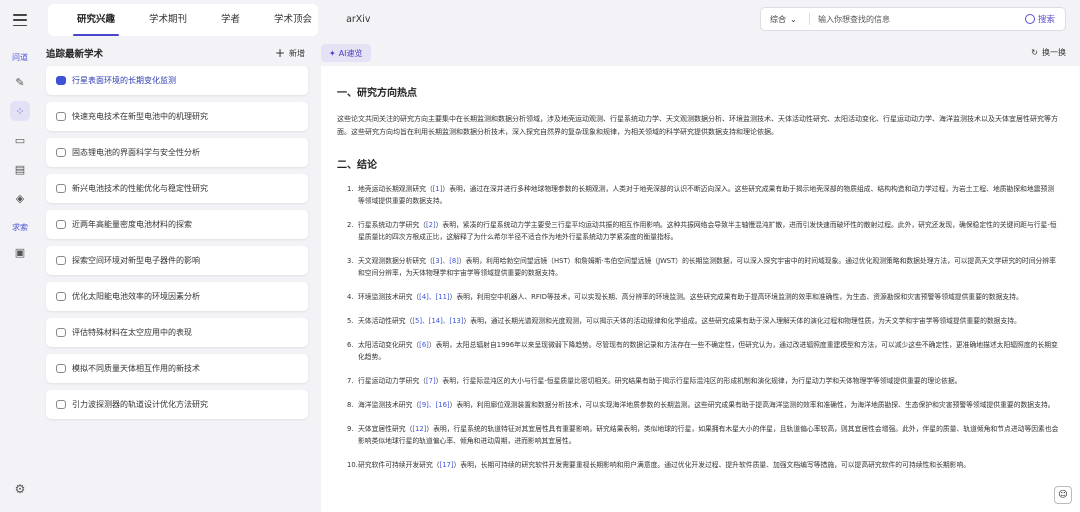  What do you see at coordinates (431, 225) in the screenshot?
I see `reference-link: [2]` at bounding box center [431, 225].